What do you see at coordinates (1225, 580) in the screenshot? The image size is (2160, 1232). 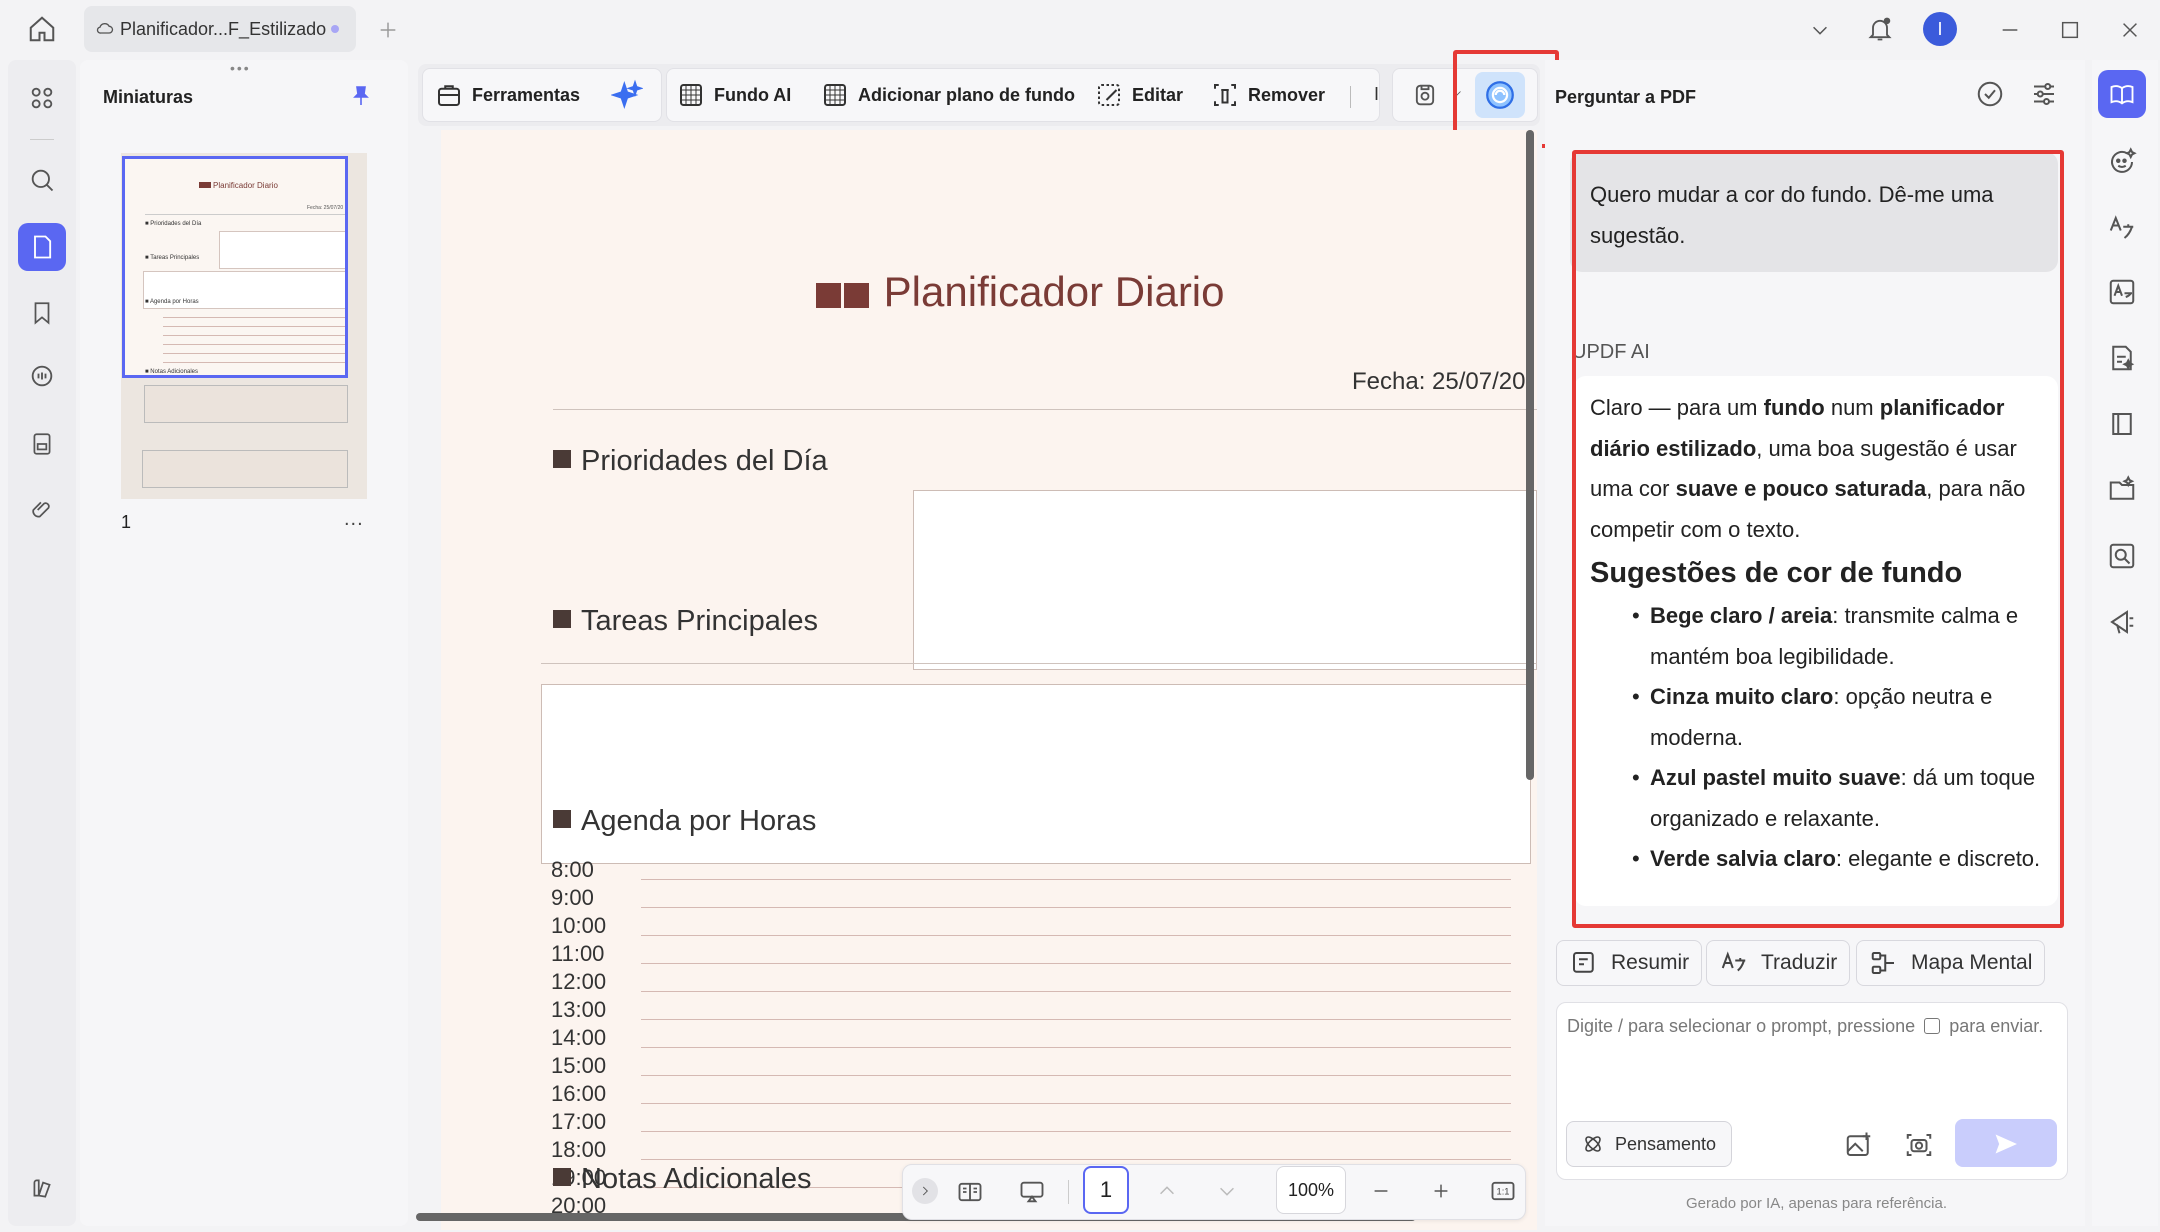 I see `priorities-box` at bounding box center [1225, 580].